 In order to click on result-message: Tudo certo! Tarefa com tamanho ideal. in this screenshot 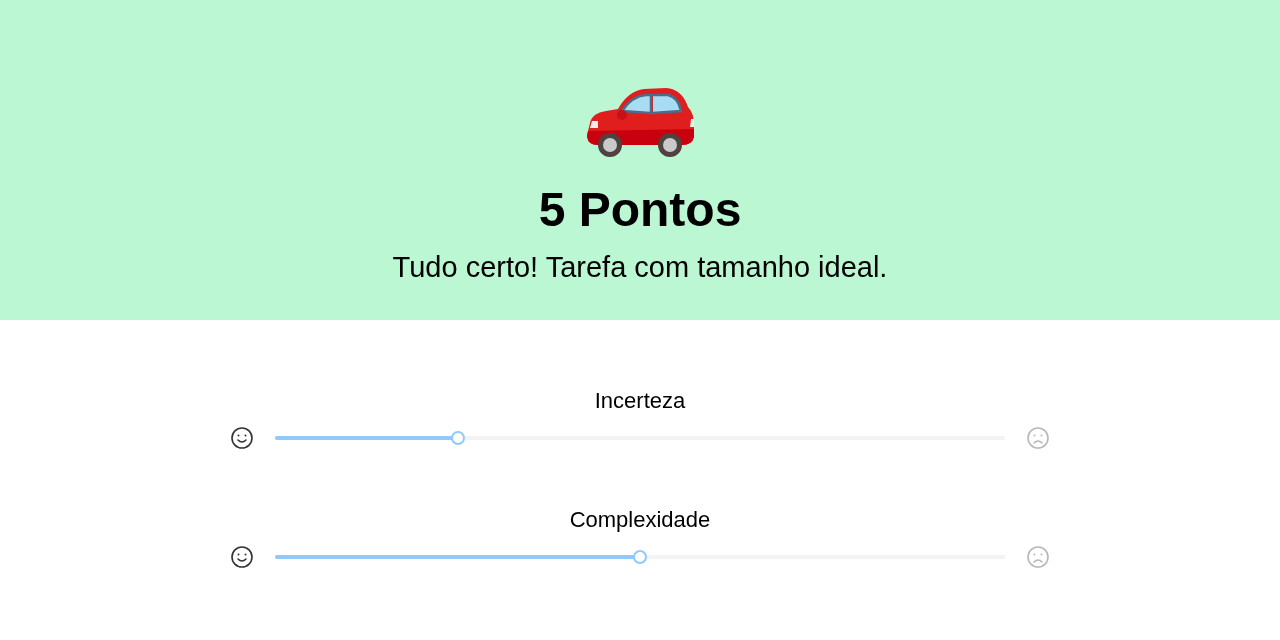, I will do `click(640, 267)`.